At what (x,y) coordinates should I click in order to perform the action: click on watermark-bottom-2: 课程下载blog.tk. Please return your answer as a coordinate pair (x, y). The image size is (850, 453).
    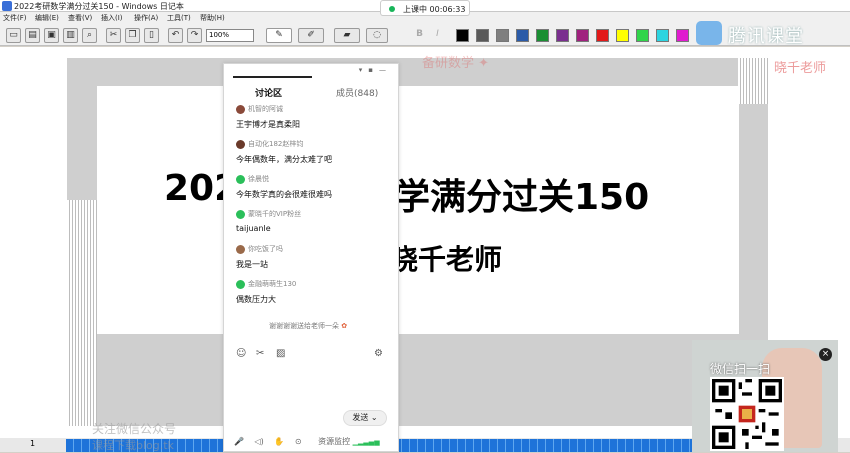
    Looking at the image, I should click on (133, 445).